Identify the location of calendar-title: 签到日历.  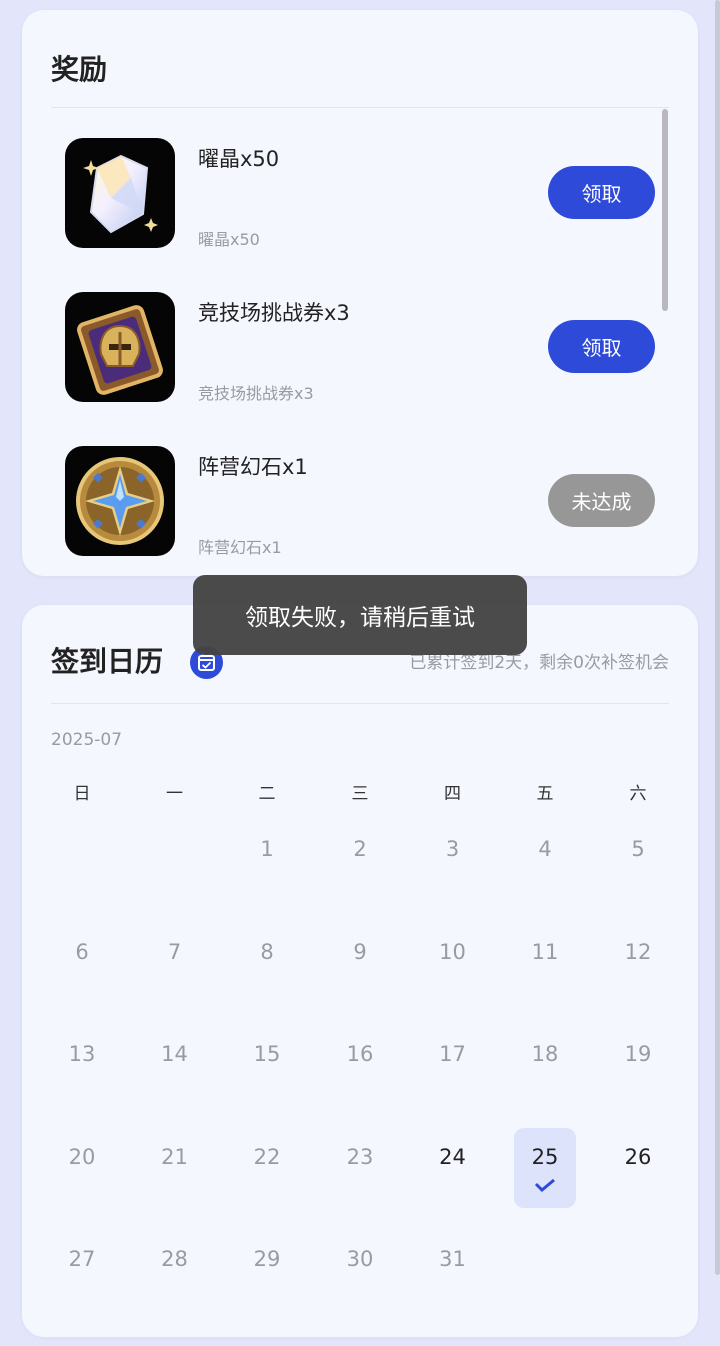
(107, 661).